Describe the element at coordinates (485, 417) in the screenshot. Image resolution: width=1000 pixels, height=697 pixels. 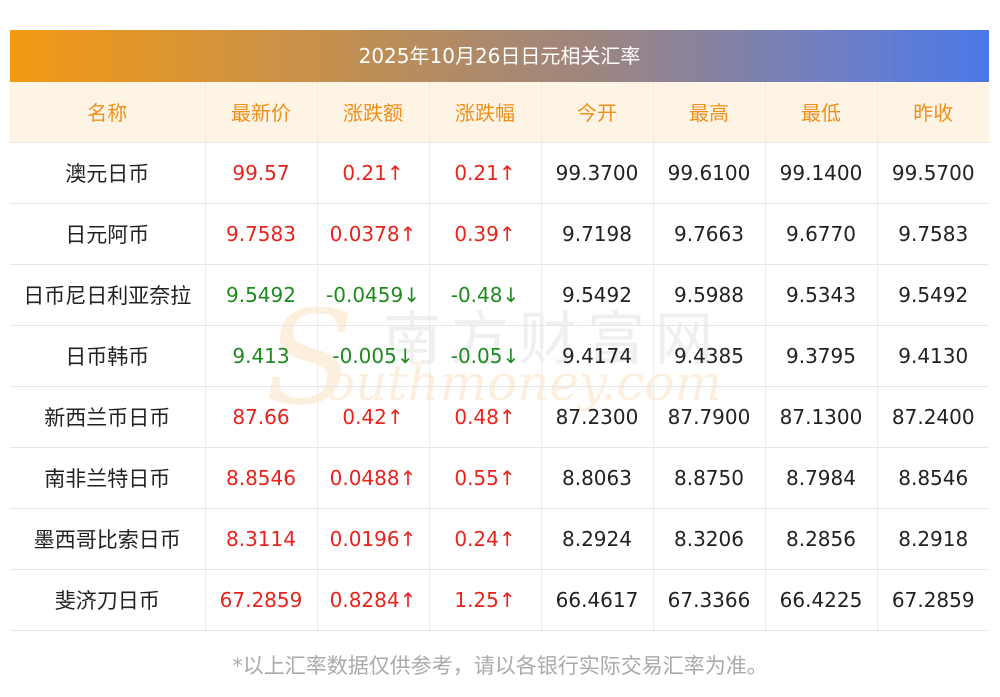
I see `cell-pct: 0.48↑` at that location.